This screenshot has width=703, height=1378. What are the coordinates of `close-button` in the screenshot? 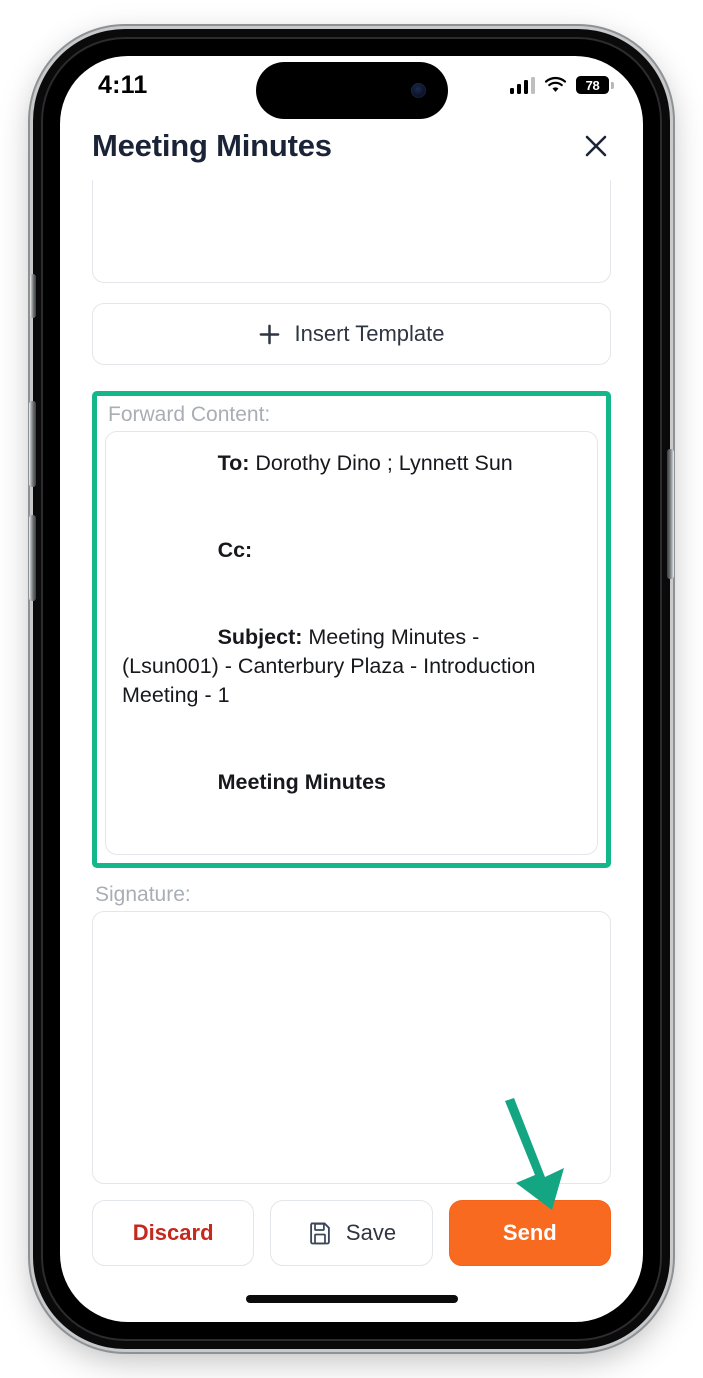 It's located at (596, 146).